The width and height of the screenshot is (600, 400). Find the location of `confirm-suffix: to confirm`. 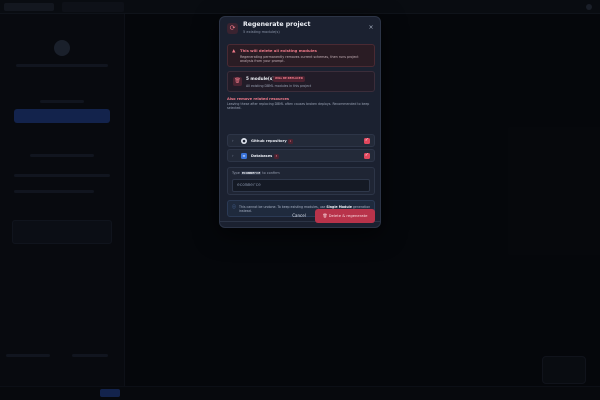

confirm-suffix: to confirm is located at coordinates (271, 173).